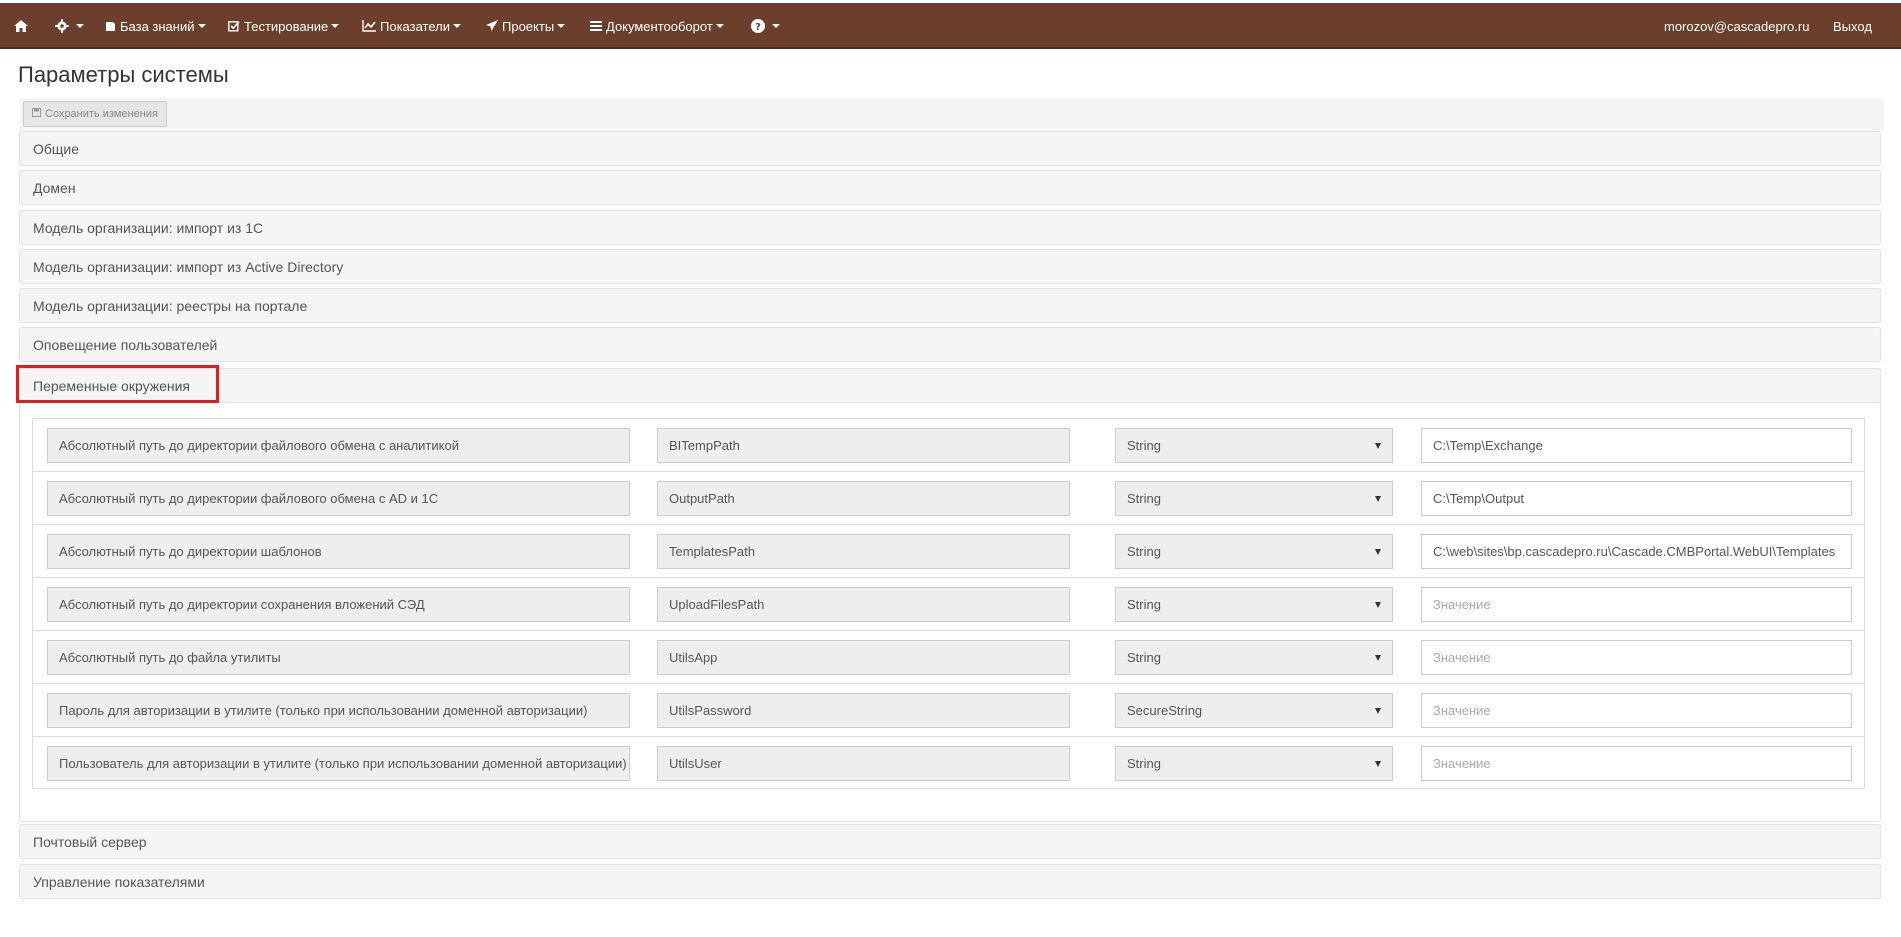 This screenshot has height=937, width=1901. I want to click on menu-documents: Документооборот, so click(657, 26).